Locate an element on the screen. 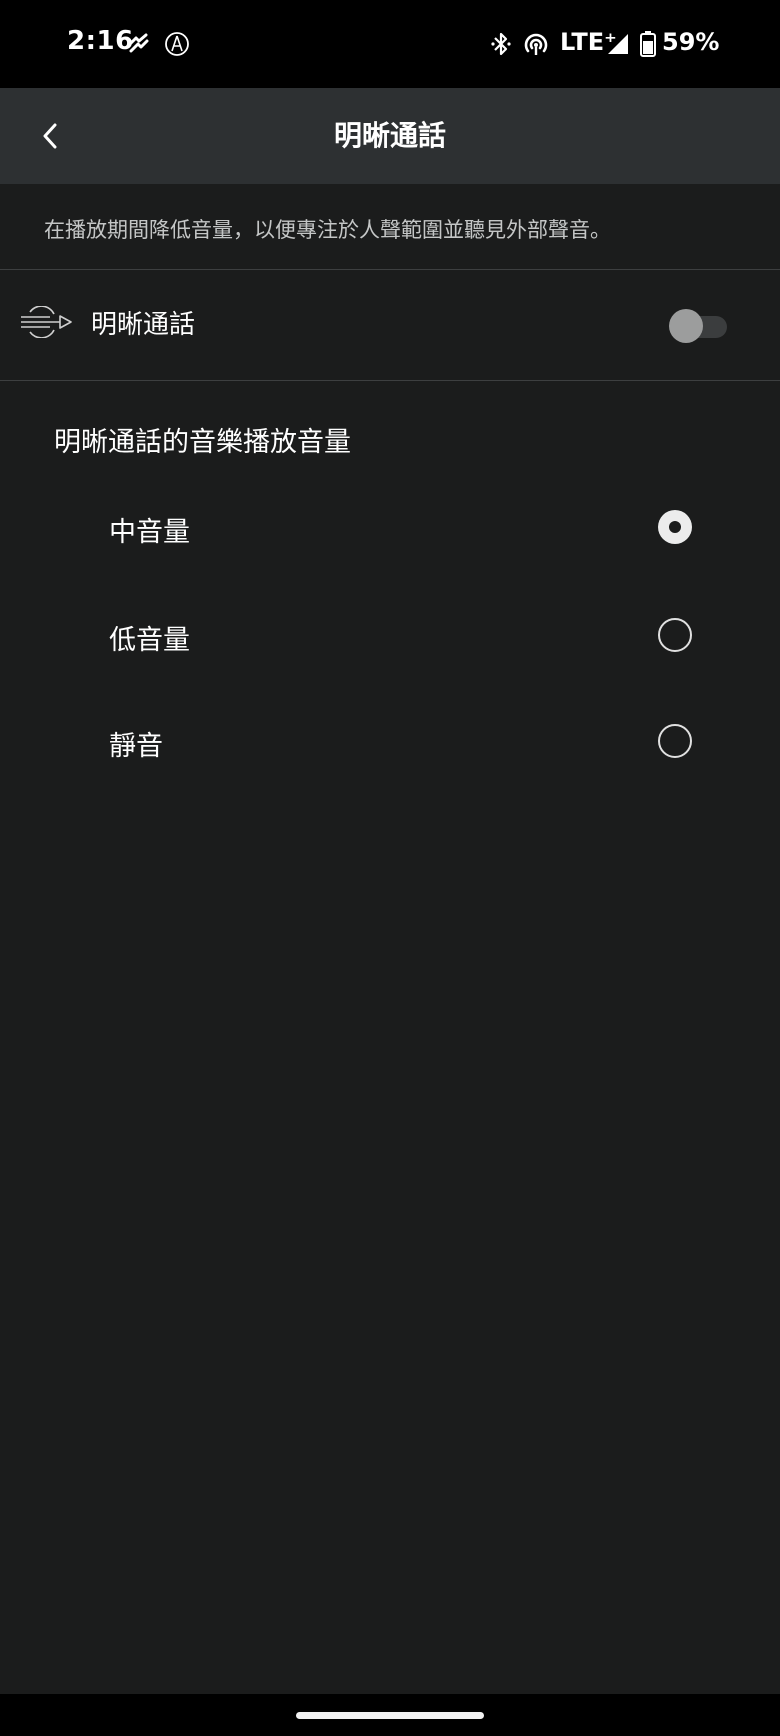 The height and width of the screenshot is (1736, 780). option-label: 中音量 is located at coordinates (149, 532).